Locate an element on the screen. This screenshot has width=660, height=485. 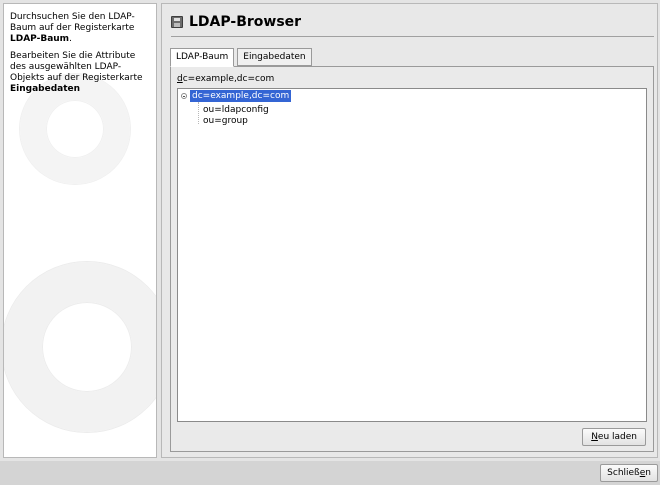
close-button: Schließen is located at coordinates (629, 473).